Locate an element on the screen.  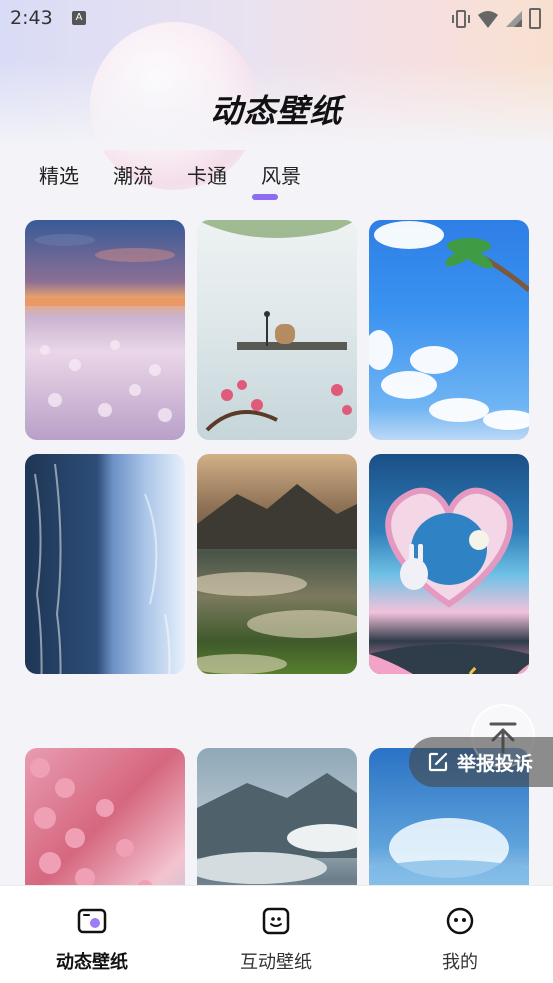
wallpaper-tile-palm-sky is located at coordinates (449, 330).